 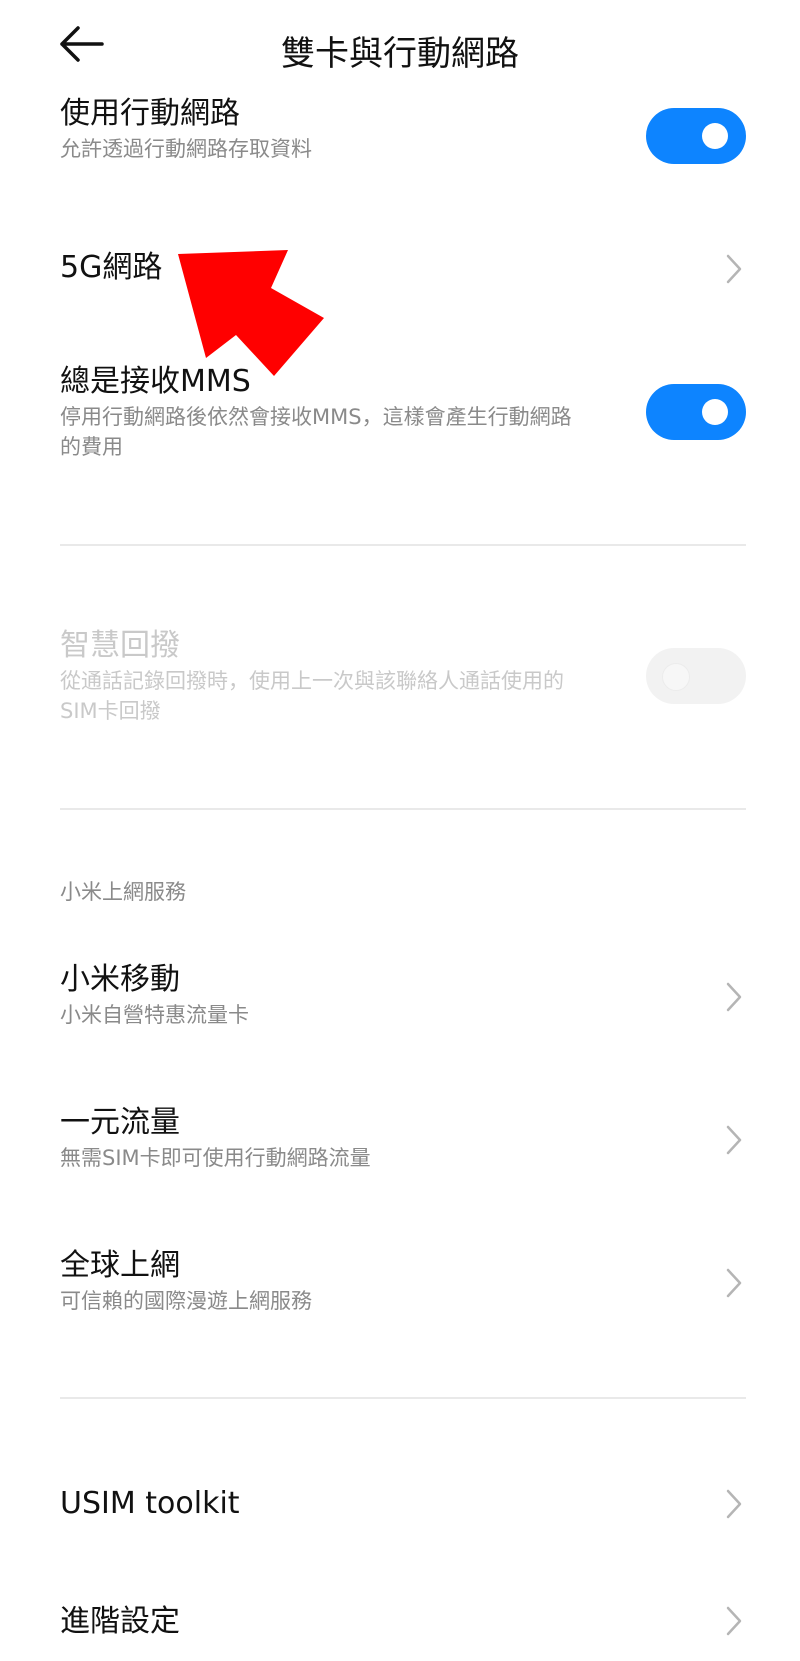 I want to click on setting-advanced: 進階設定, so click(x=405, y=1622).